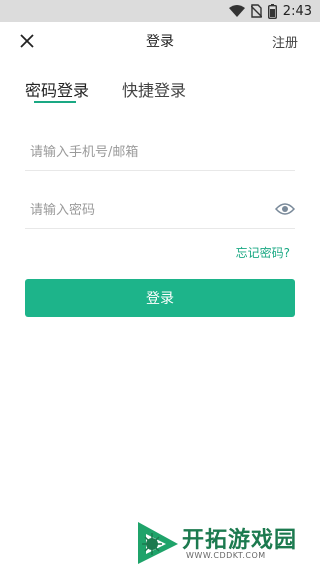 The width and height of the screenshot is (320, 569). What do you see at coordinates (160, 298) in the screenshot?
I see `login-button: 登录` at bounding box center [160, 298].